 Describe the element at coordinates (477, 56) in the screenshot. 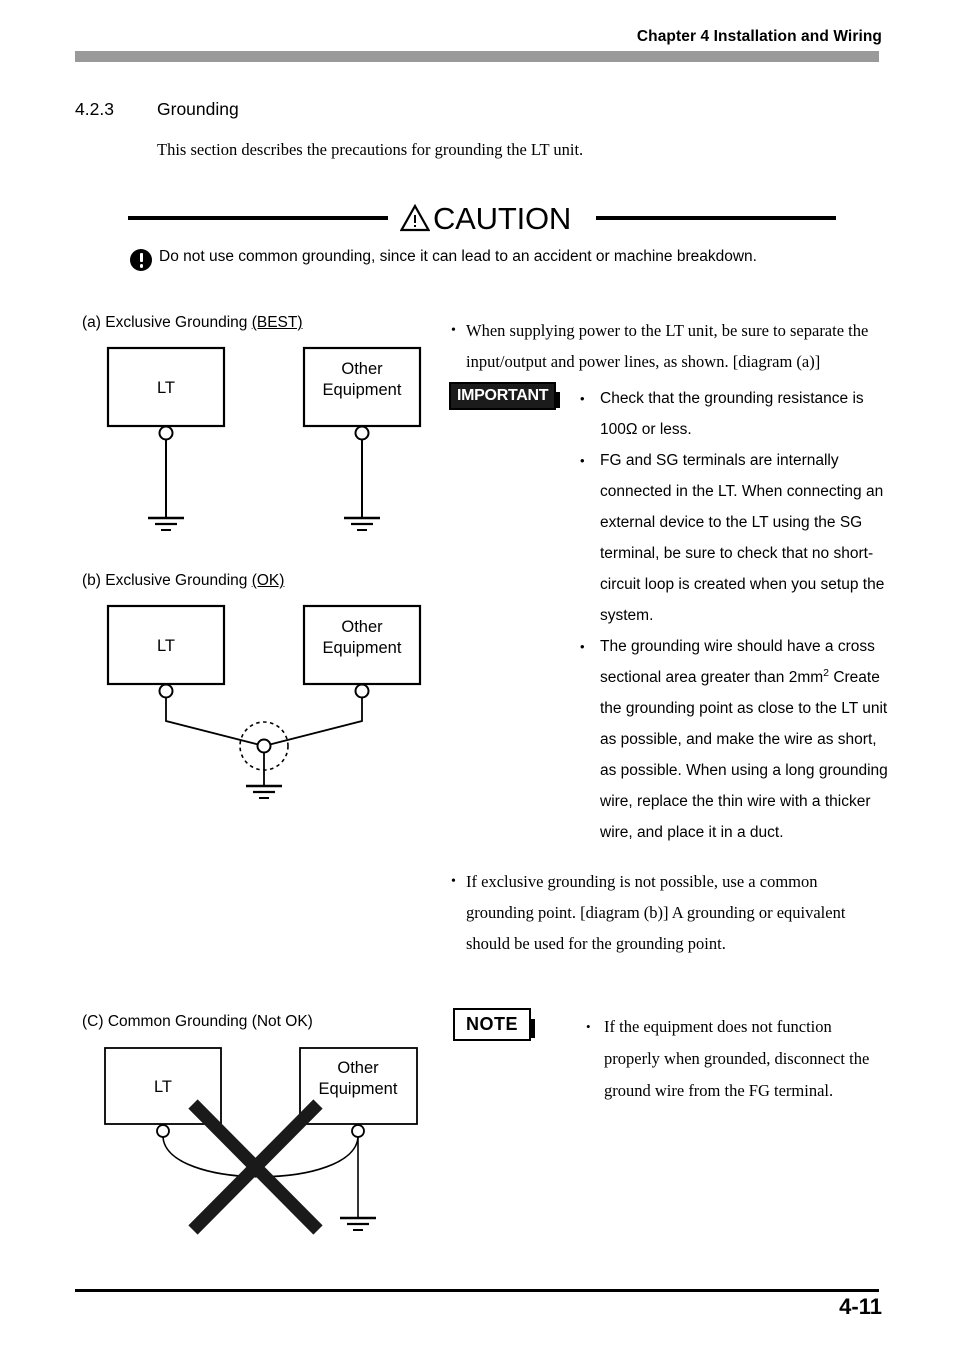

I see `header-rule-bar` at that location.